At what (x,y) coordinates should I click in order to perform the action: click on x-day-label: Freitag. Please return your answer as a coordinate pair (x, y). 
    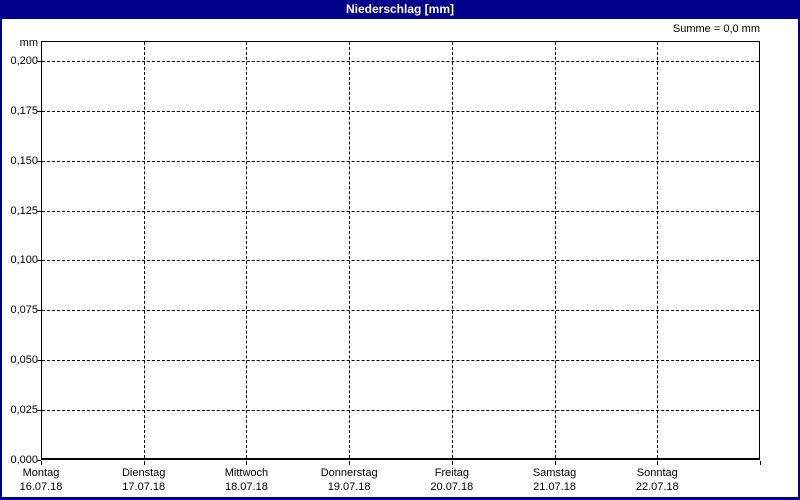
    Looking at the image, I should click on (451, 473).